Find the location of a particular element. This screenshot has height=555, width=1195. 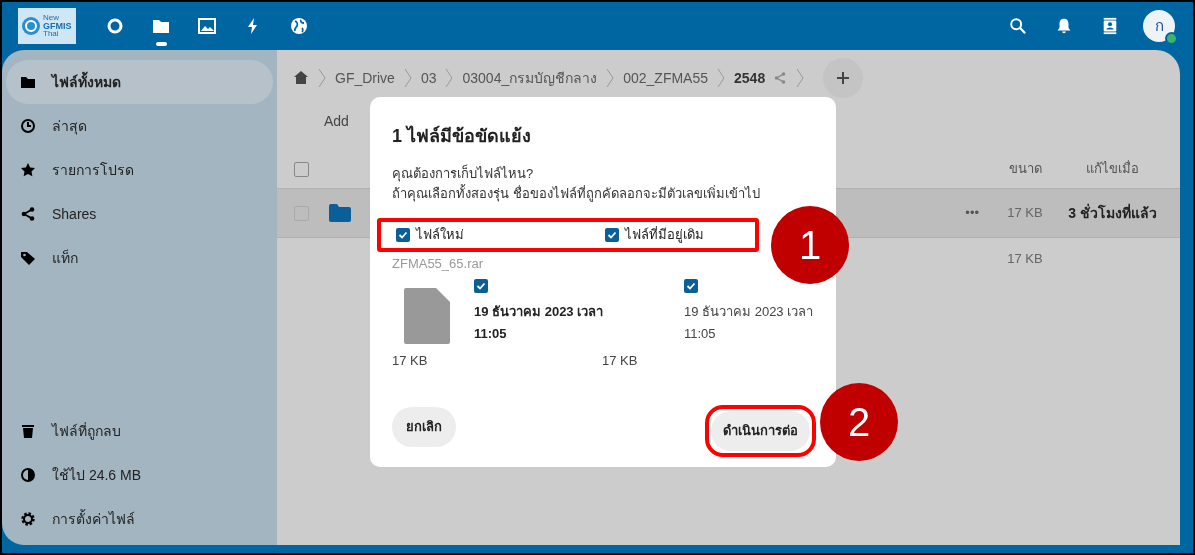

logo-text: Thai is located at coordinates (51, 34).